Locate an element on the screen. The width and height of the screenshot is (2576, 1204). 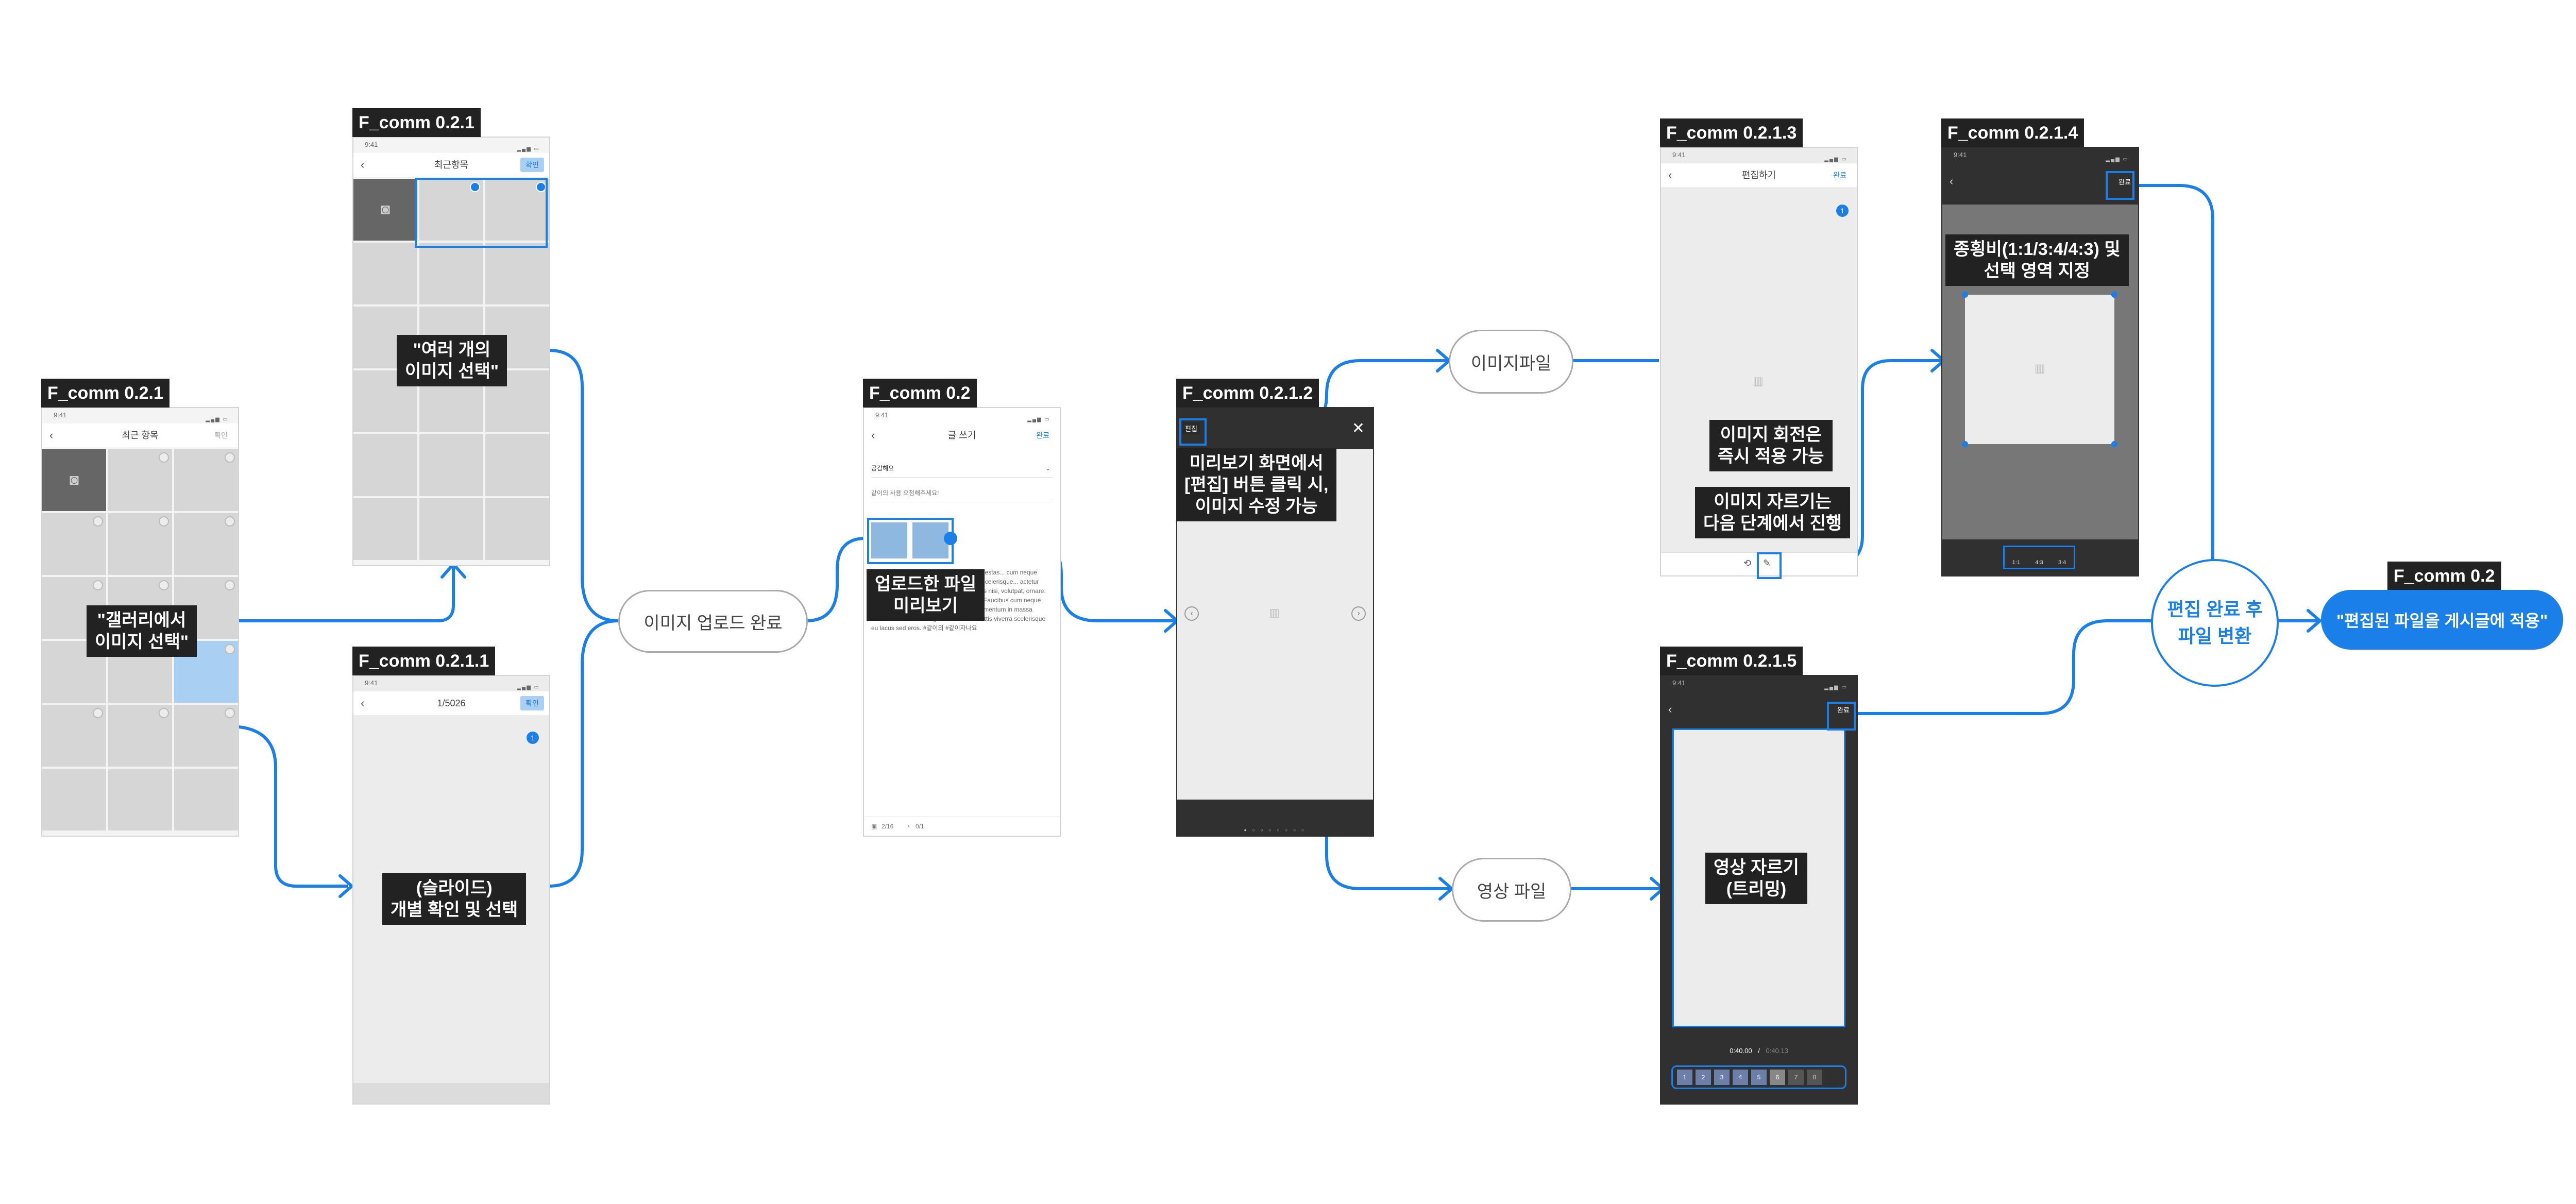
trim-strip: 1 2 3 4 5 6 7 8 is located at coordinates (1758, 1077).